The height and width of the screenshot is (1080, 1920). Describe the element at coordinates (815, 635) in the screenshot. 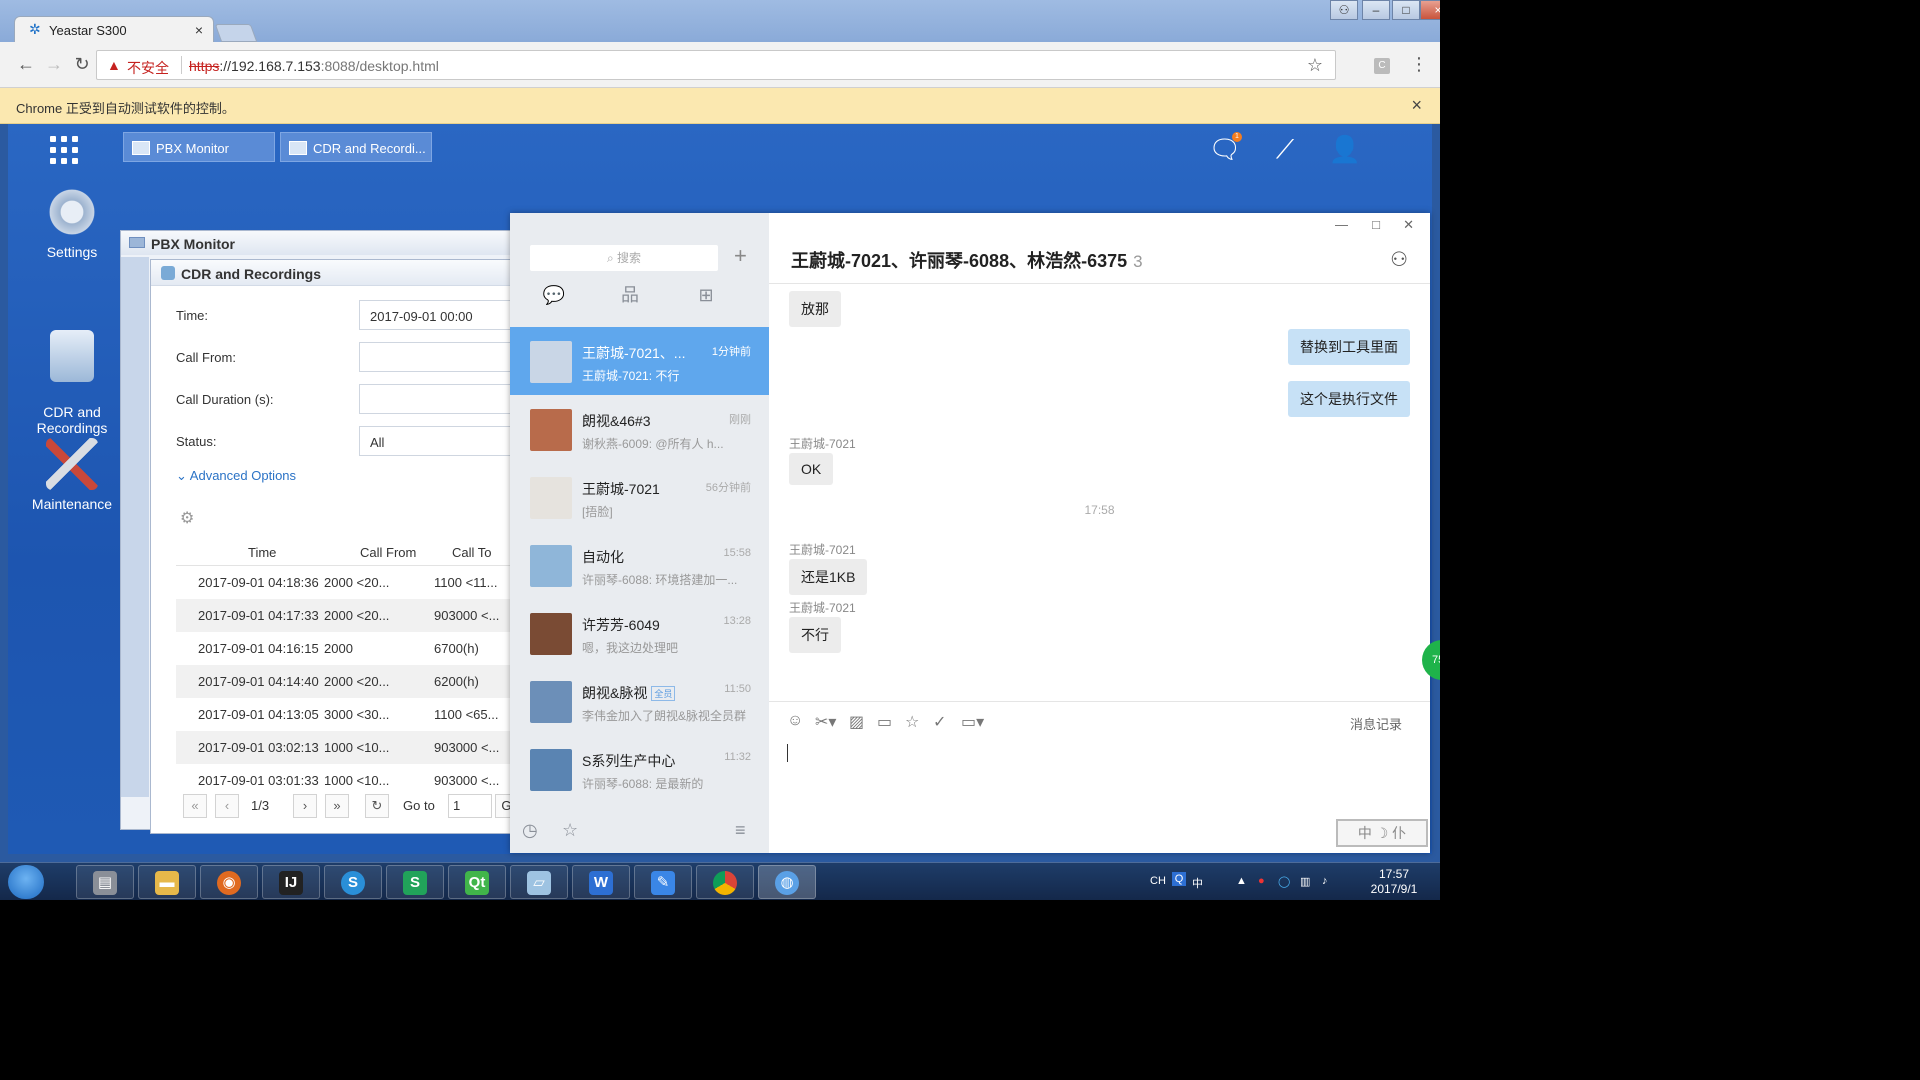

I see `incoming-message-bubble: 不行` at that location.